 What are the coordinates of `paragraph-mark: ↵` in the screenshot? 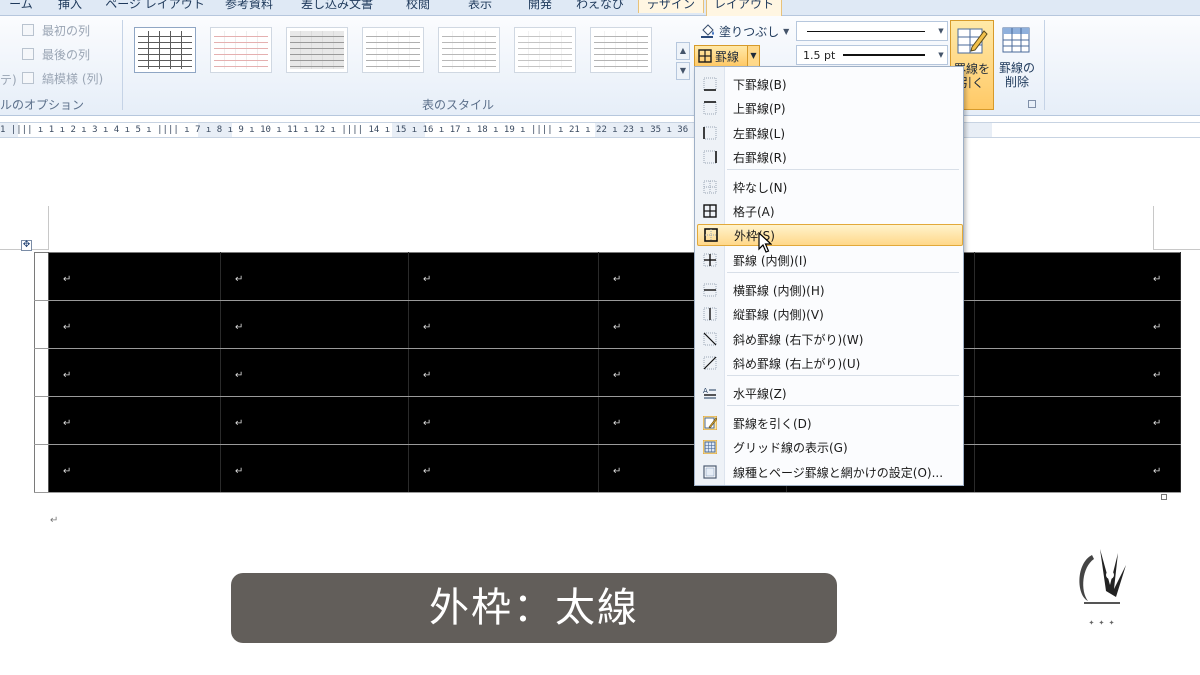 It's located at (54, 520).